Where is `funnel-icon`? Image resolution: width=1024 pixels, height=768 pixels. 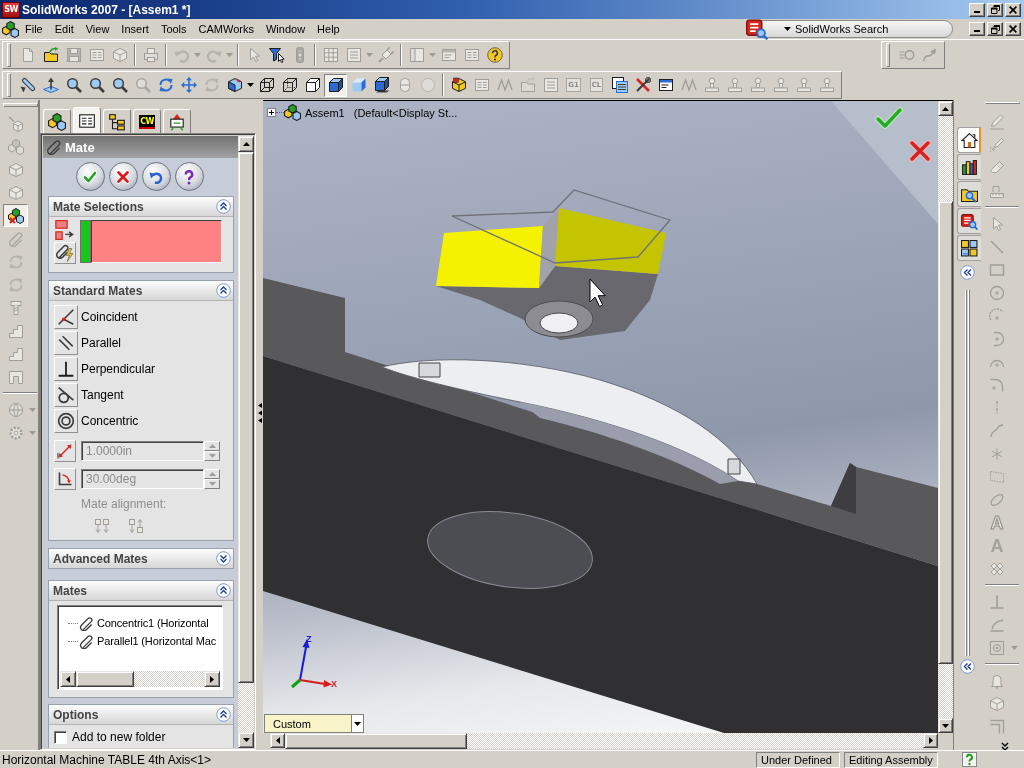 funnel-icon is located at coordinates (276, 55).